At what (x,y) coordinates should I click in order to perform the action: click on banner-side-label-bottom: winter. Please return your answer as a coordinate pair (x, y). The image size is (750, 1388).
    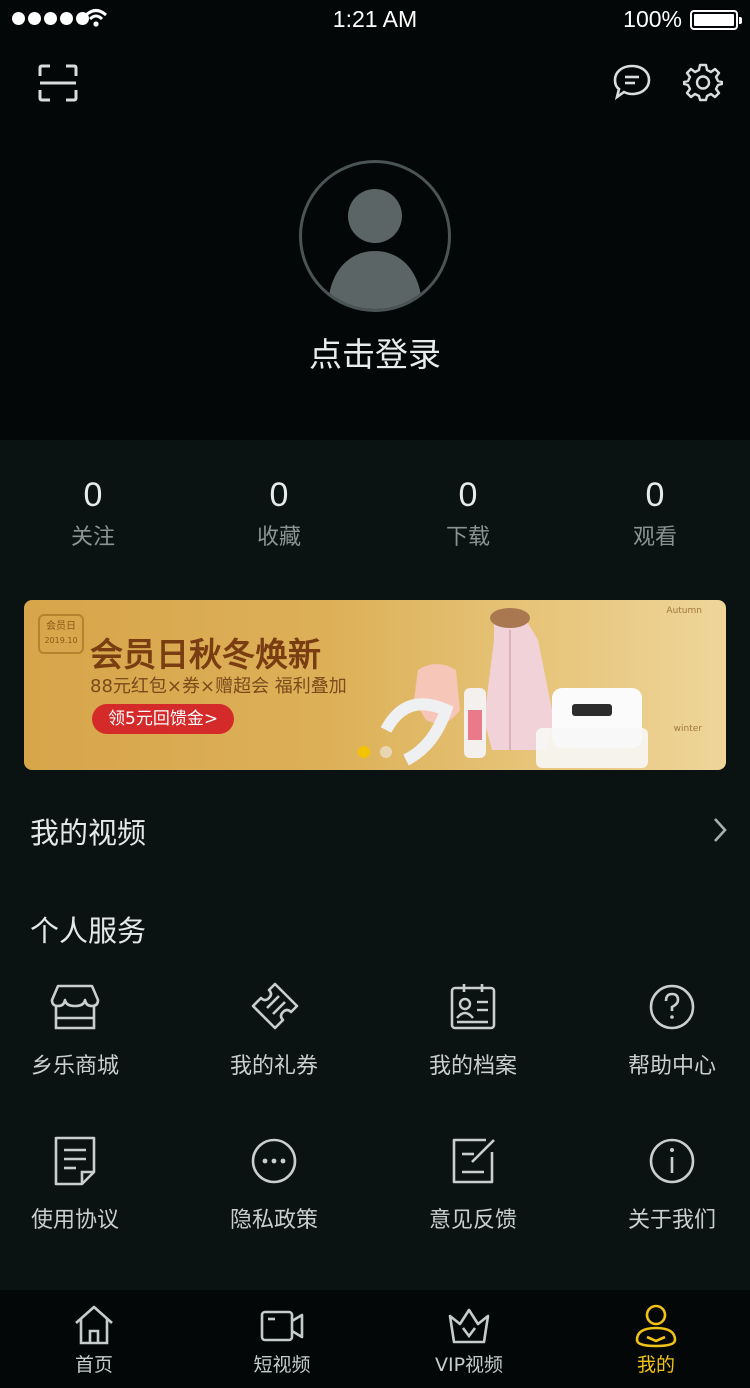
    Looking at the image, I should click on (687, 729).